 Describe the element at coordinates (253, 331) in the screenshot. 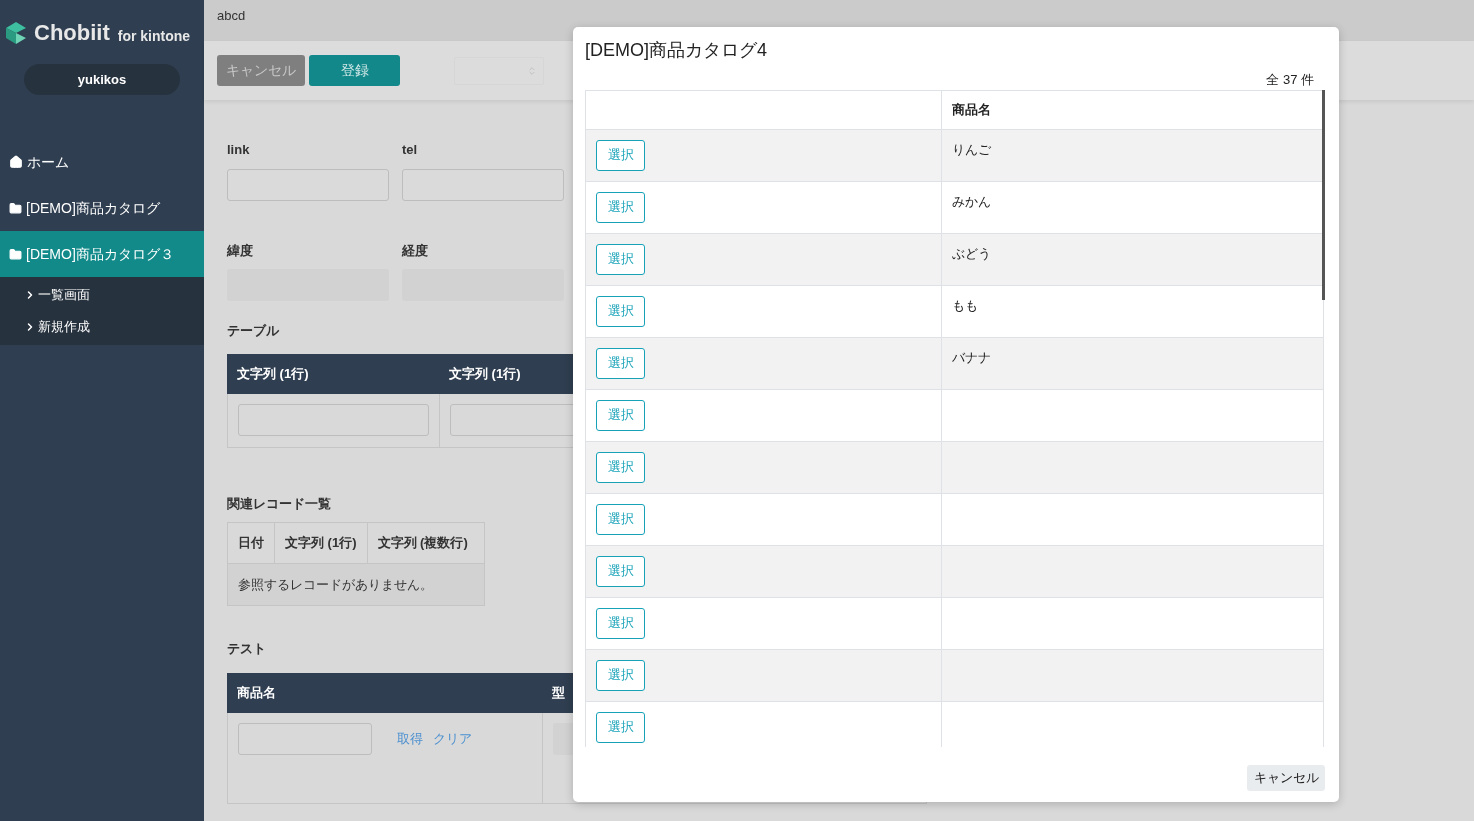

I see `section-title: テーブル` at that location.